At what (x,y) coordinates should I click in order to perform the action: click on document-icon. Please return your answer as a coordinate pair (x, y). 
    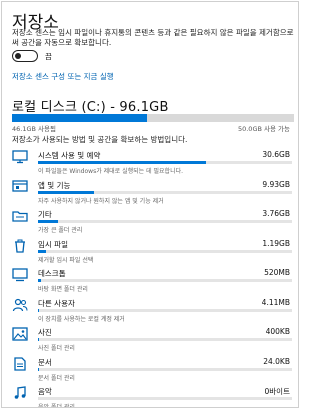
    Looking at the image, I should click on (20, 363).